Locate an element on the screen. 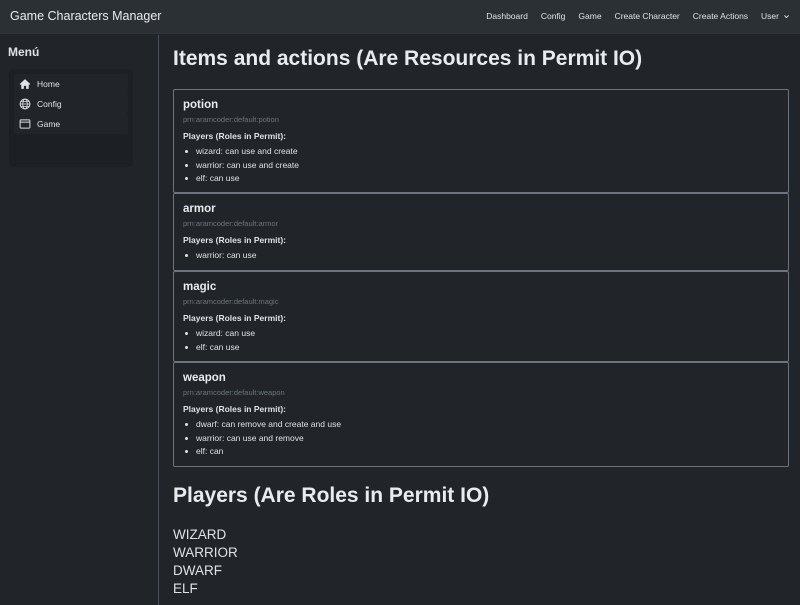 The image size is (800, 605). resource-name: armor is located at coordinates (199, 209).